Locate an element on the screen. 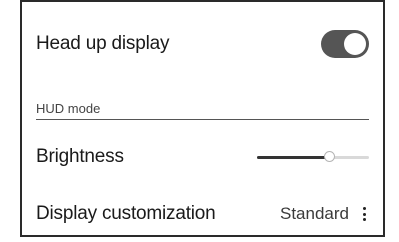 This screenshot has height=242, width=399. hud-mode-header: HUD mode is located at coordinates (68, 108).